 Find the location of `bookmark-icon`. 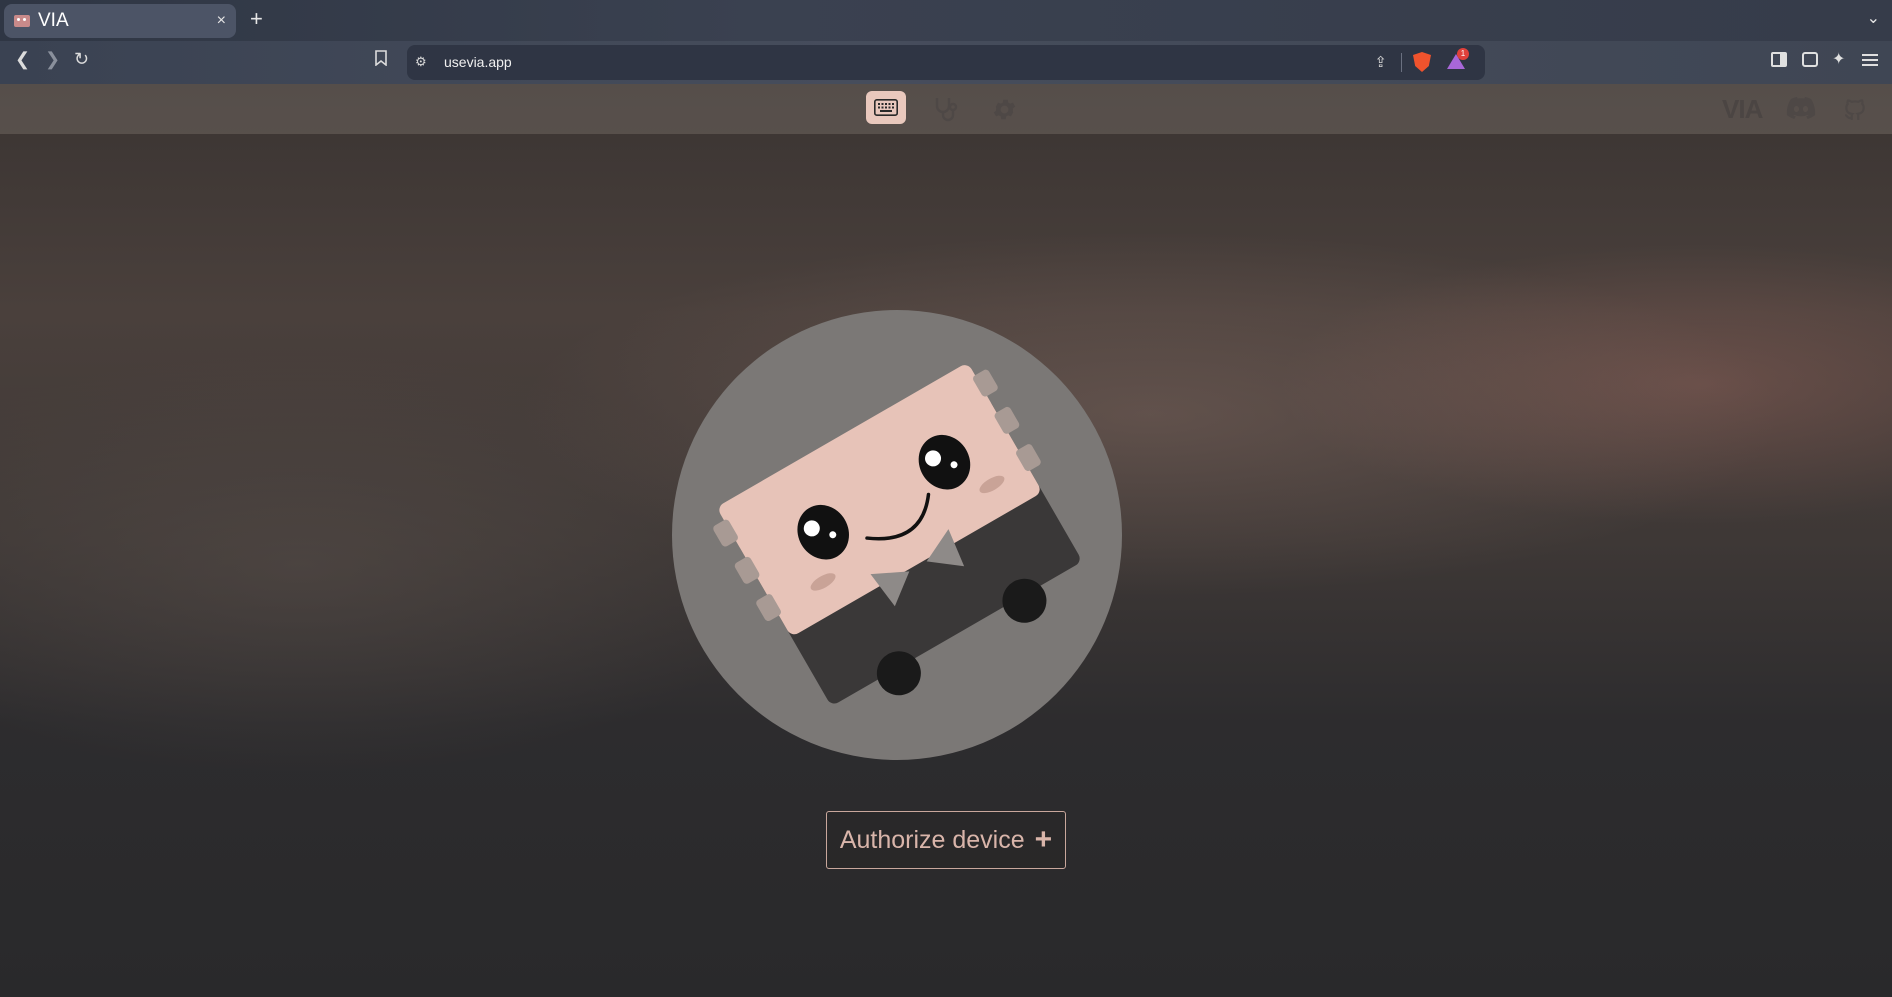

bookmark-icon is located at coordinates (381, 60).